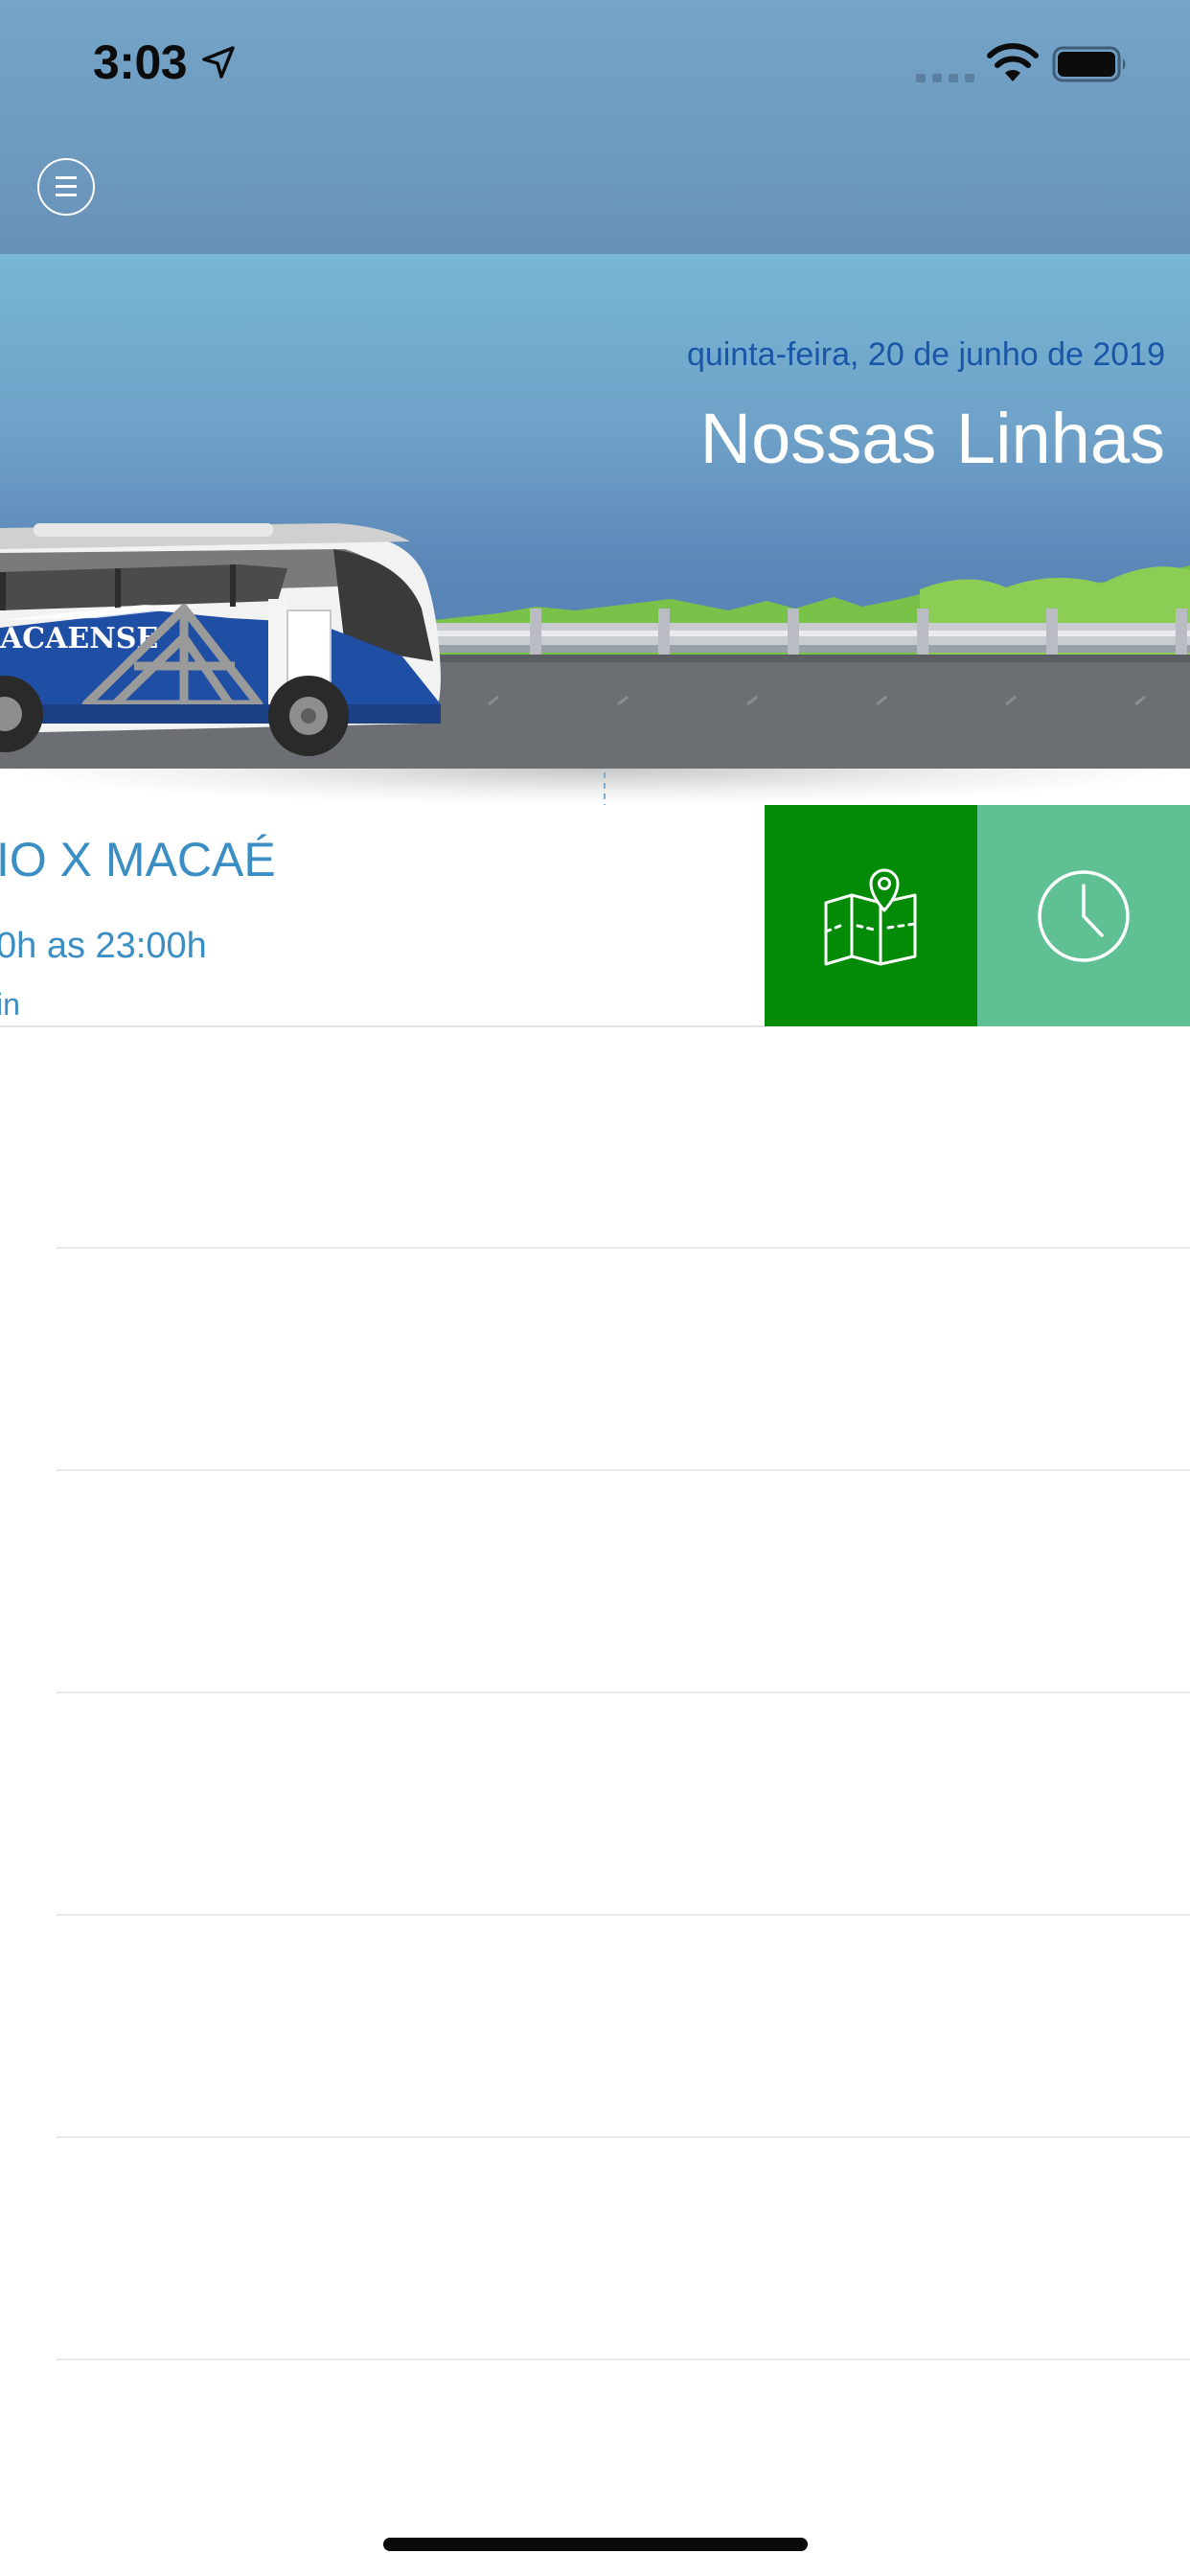 The image size is (1190, 2576). What do you see at coordinates (221, 639) in the screenshot?
I see `bus-illustration: ACAENSE` at bounding box center [221, 639].